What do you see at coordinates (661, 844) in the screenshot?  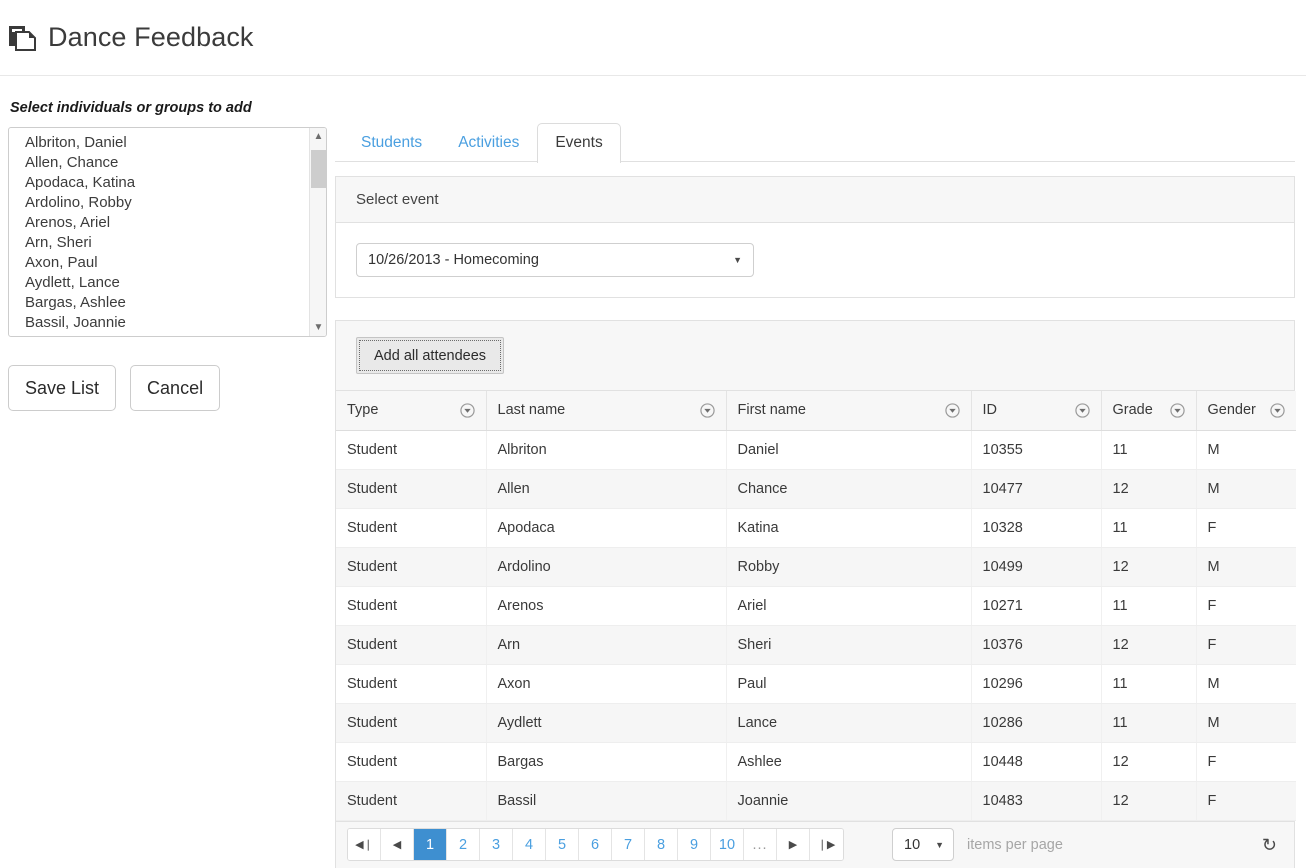 I see `page-button-8: 8` at bounding box center [661, 844].